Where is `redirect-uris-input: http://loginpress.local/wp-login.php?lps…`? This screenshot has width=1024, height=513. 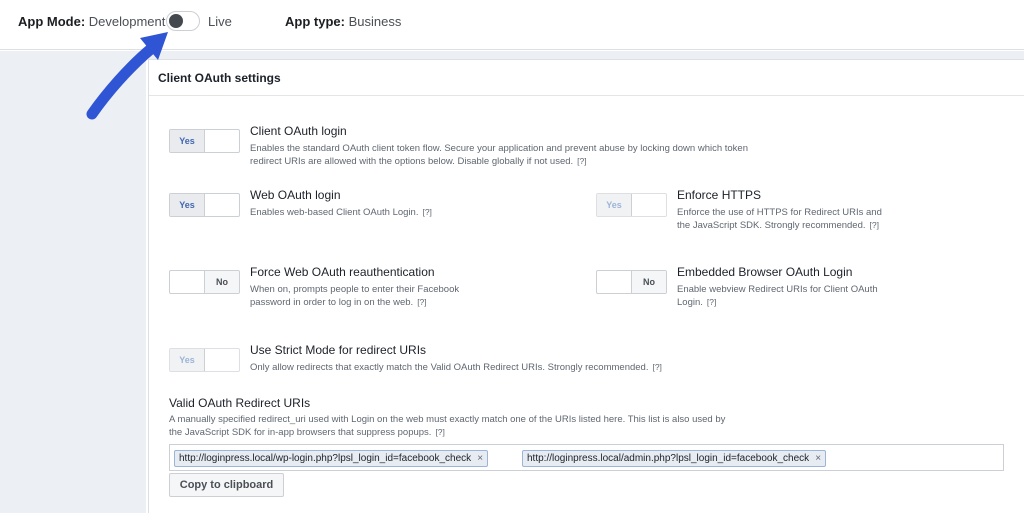
redirect-uris-input: http://loginpress.local/wp-login.php?lps… is located at coordinates (586, 457).